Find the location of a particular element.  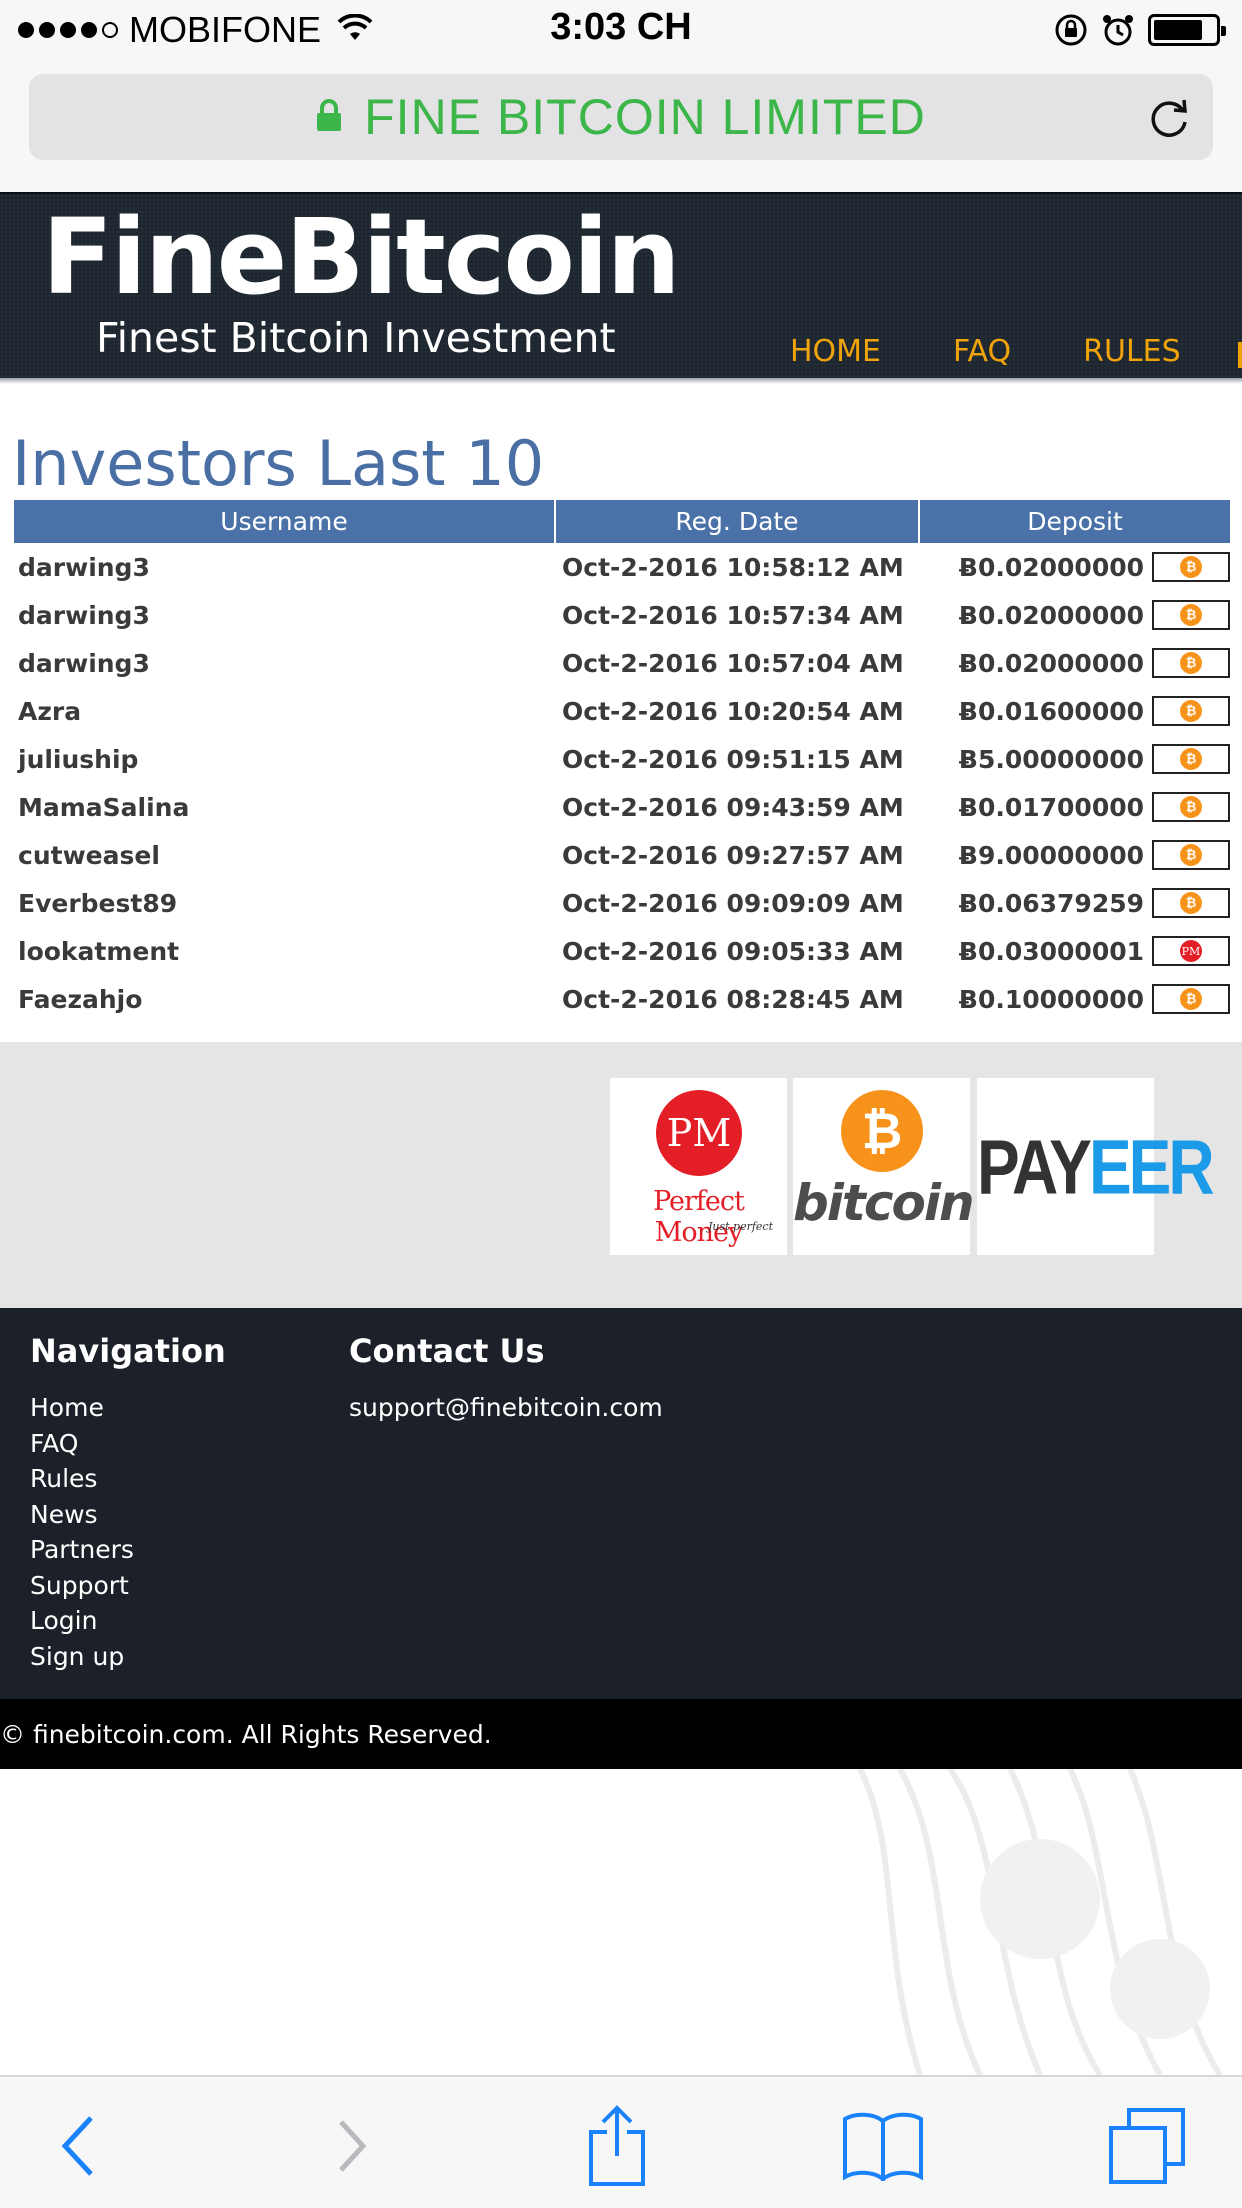

investor-username: Azra is located at coordinates (50, 711).